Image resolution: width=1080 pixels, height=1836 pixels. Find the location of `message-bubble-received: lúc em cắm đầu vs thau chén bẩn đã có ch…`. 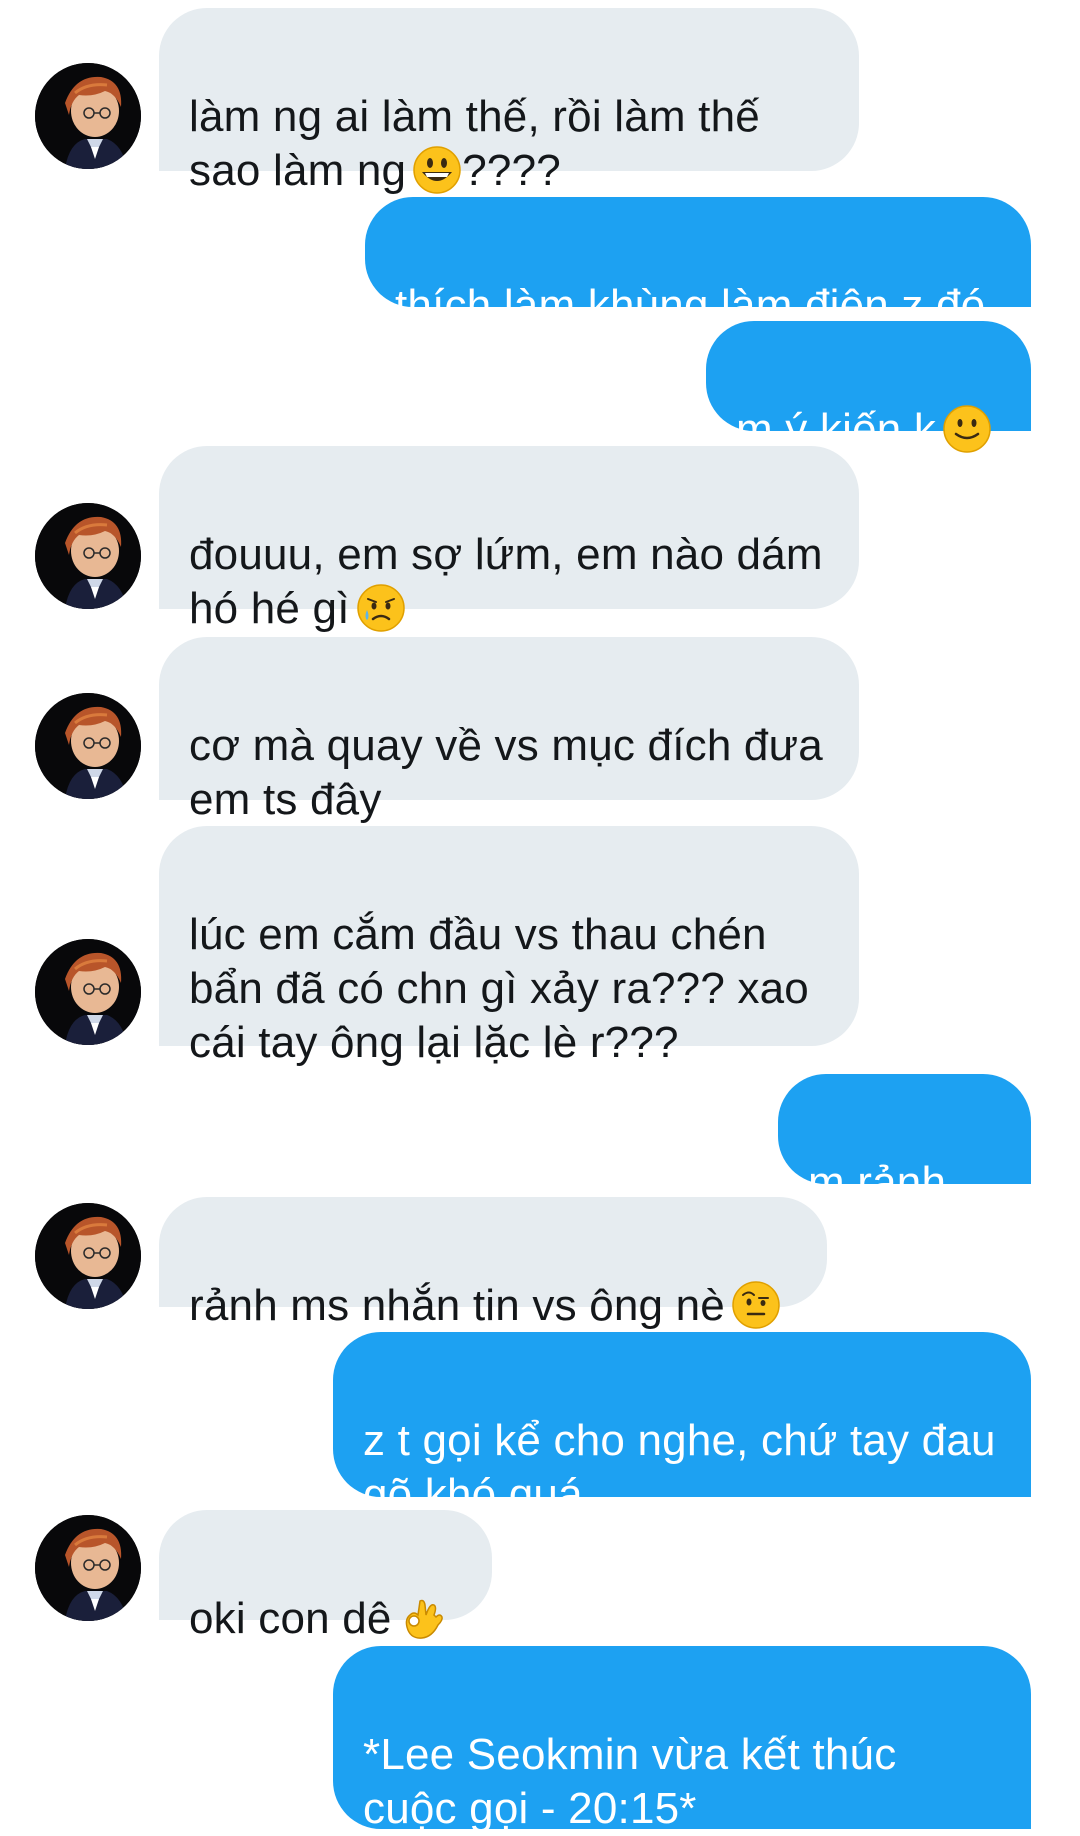

message-bubble-received: lúc em cắm đầu vs thau chén bẩn đã có ch… is located at coordinates (509, 946).